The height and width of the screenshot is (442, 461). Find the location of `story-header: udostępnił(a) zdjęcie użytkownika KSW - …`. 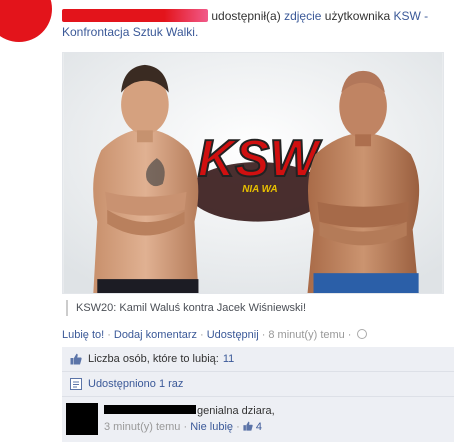

story-header: udostępnił(a) zdjęcie użytkownika KSW - … is located at coordinates (258, 24).